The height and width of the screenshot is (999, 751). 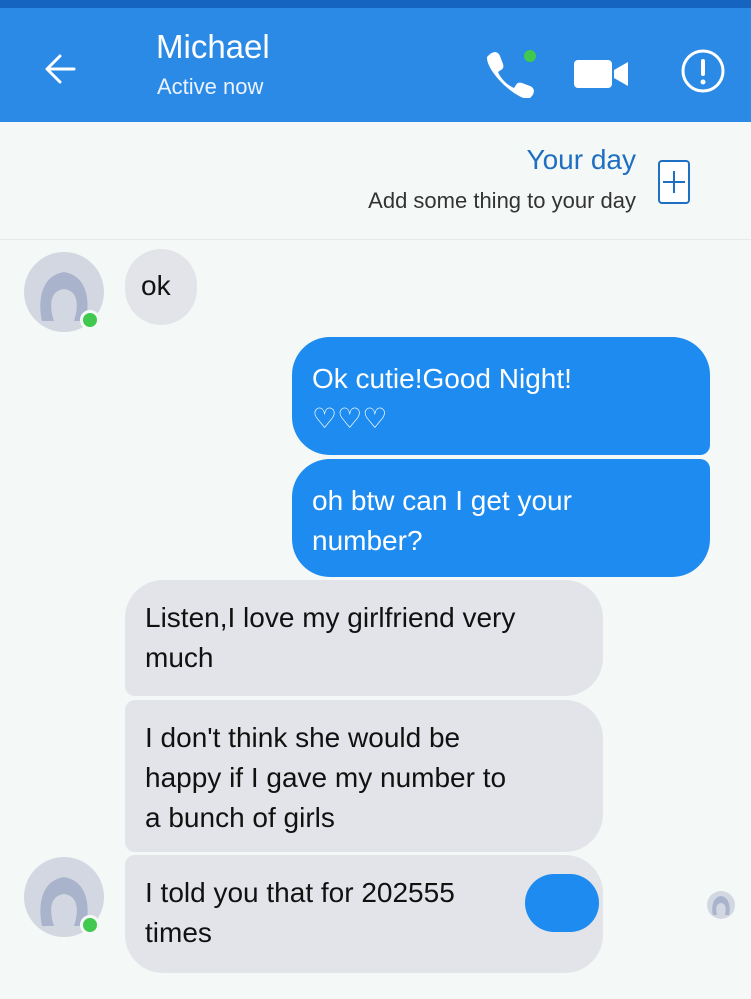 What do you see at coordinates (501, 396) in the screenshot?
I see `outgoing-message-bubble: Ok cutie!Good Night! ♡♡♡` at bounding box center [501, 396].